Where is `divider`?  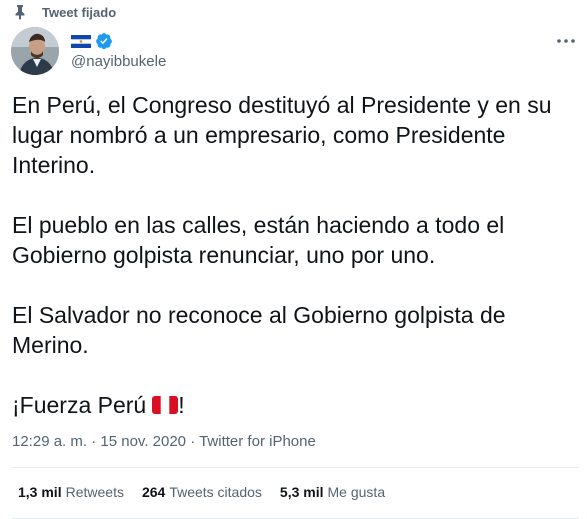 divider is located at coordinates (295, 467).